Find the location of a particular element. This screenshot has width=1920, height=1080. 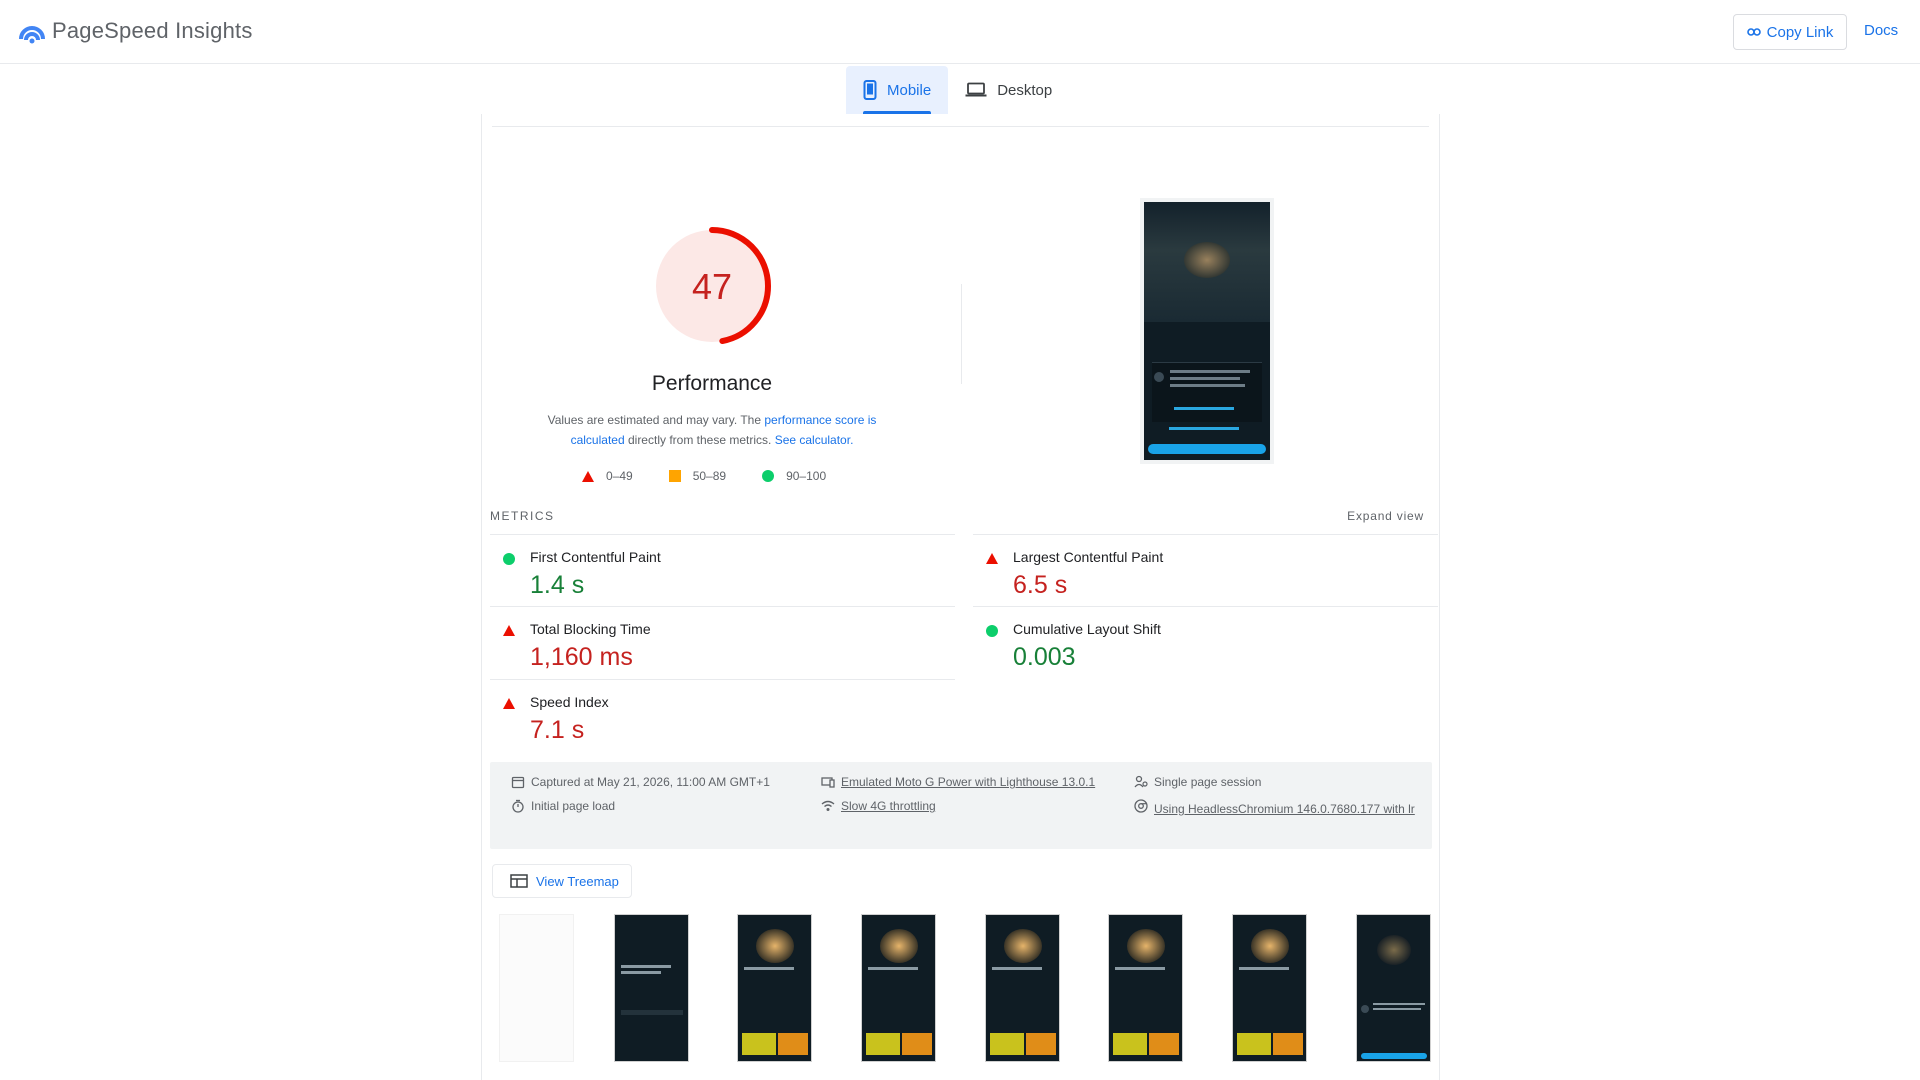

desc-text-mid: directly from these metrics. is located at coordinates (699, 440).